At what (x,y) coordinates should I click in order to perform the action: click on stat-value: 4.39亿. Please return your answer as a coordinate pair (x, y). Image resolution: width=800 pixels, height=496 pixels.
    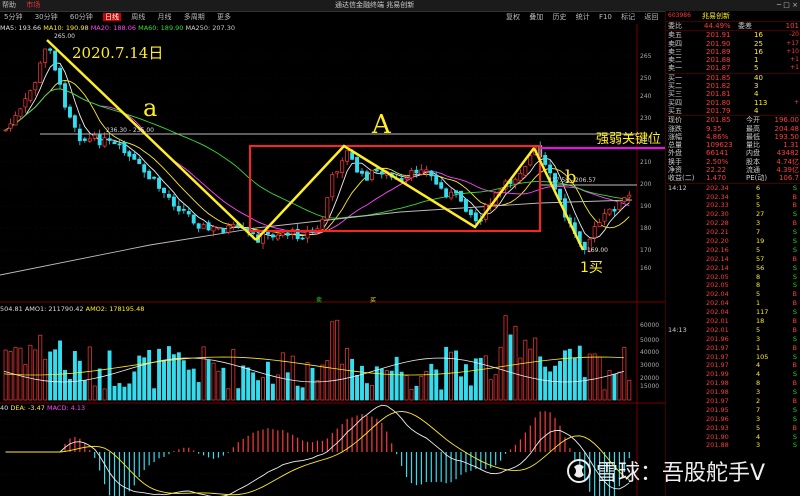
    Looking at the image, I should click on (787, 170).